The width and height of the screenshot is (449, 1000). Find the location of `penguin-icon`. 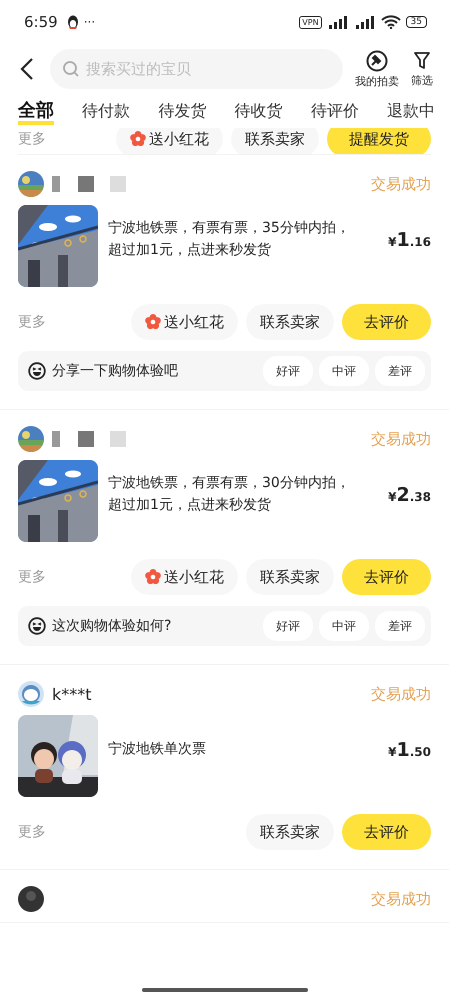

penguin-icon is located at coordinates (72, 22).